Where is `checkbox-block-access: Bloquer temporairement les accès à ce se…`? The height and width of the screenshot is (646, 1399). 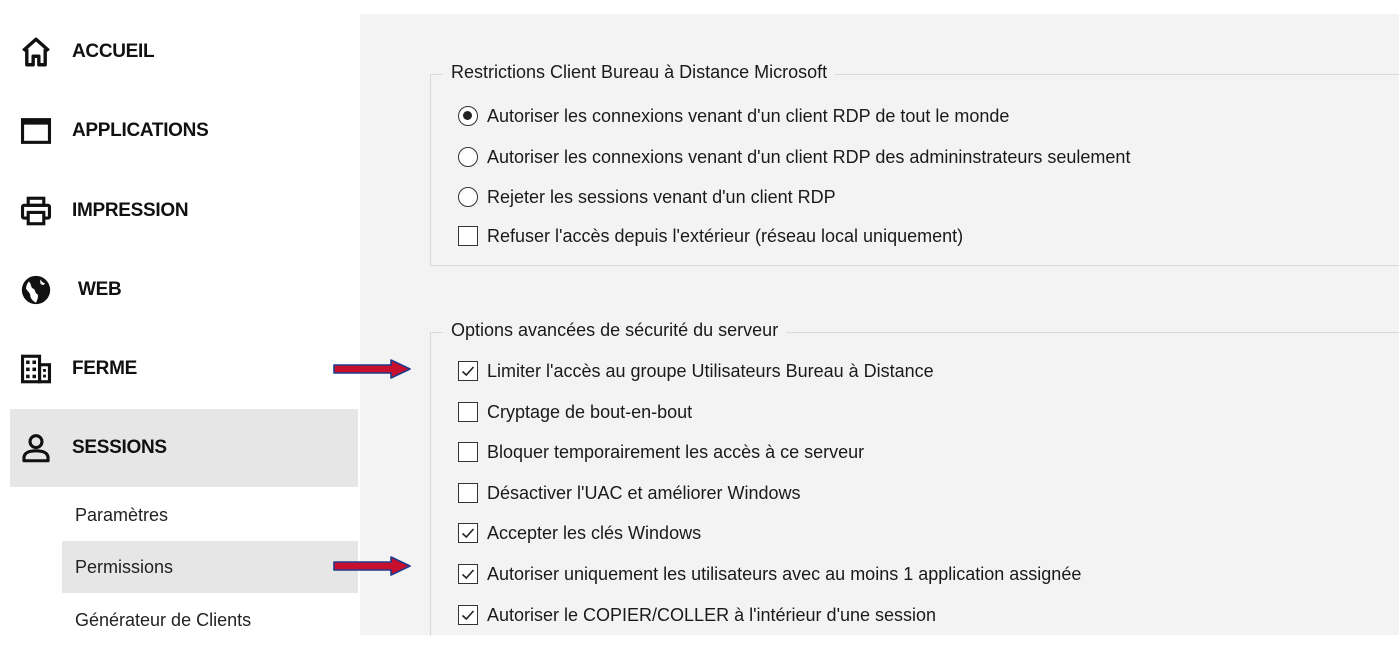 checkbox-block-access: Bloquer temporairement les accès à ce se… is located at coordinates (661, 452).